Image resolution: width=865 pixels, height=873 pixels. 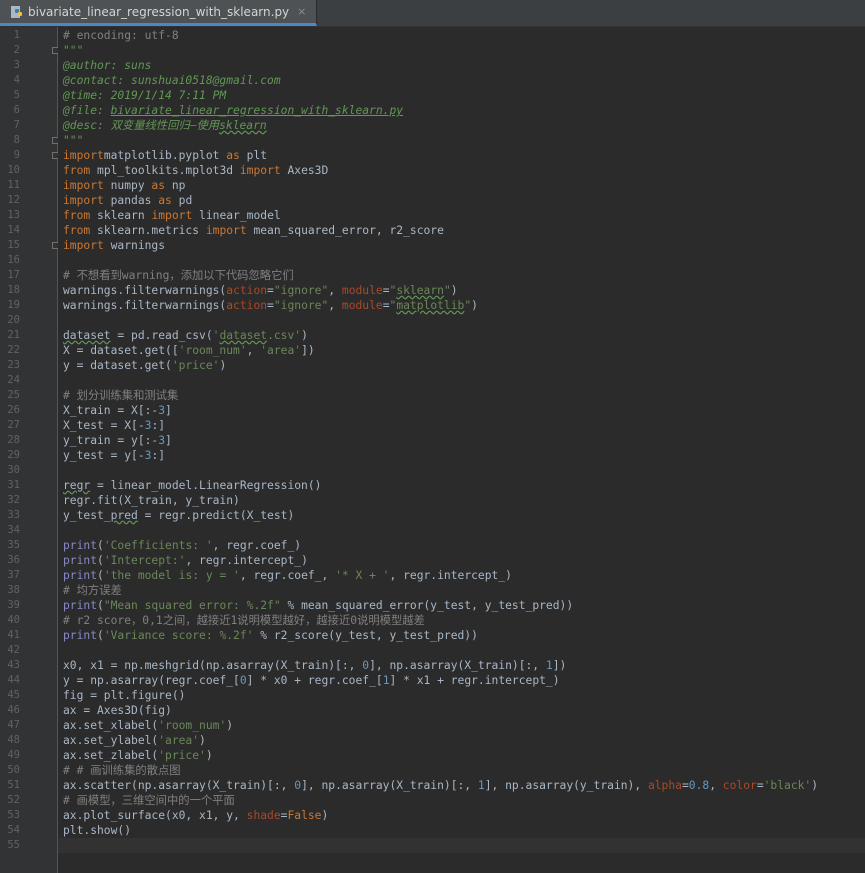 I want to click on line-number: 29, so click(x=13, y=455).